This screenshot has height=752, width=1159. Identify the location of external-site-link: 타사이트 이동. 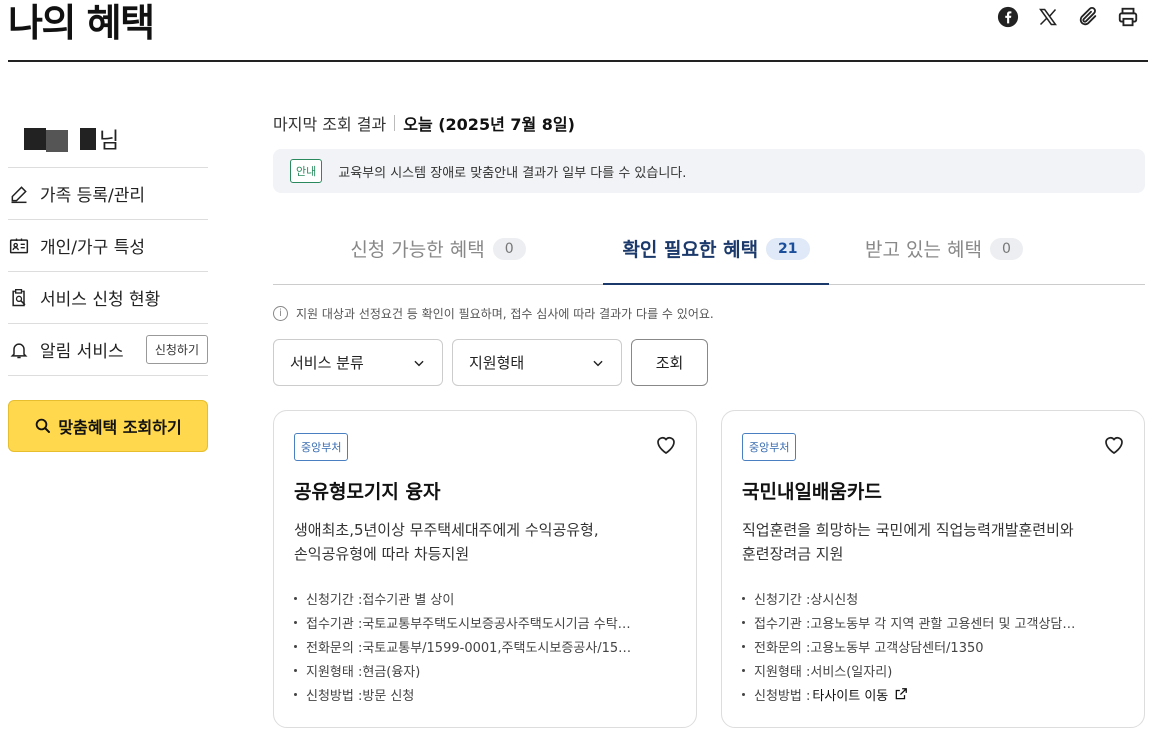
(860, 694).